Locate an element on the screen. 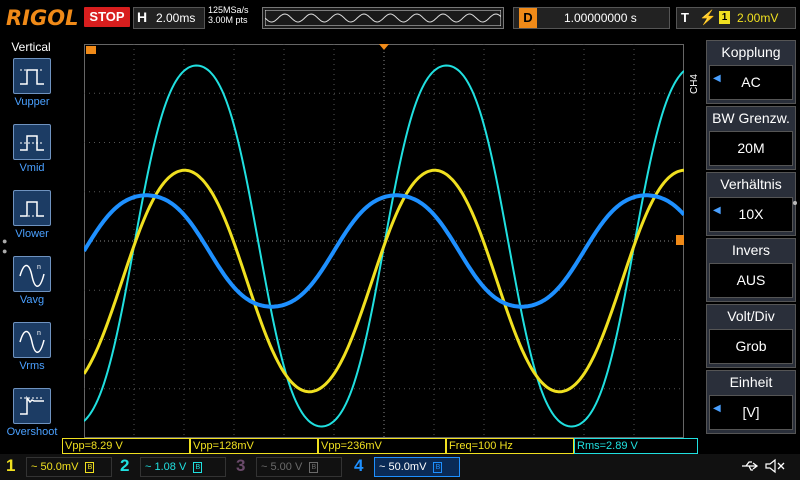 This screenshot has height=480, width=800. trigger-position-marker is located at coordinates (384, 47).